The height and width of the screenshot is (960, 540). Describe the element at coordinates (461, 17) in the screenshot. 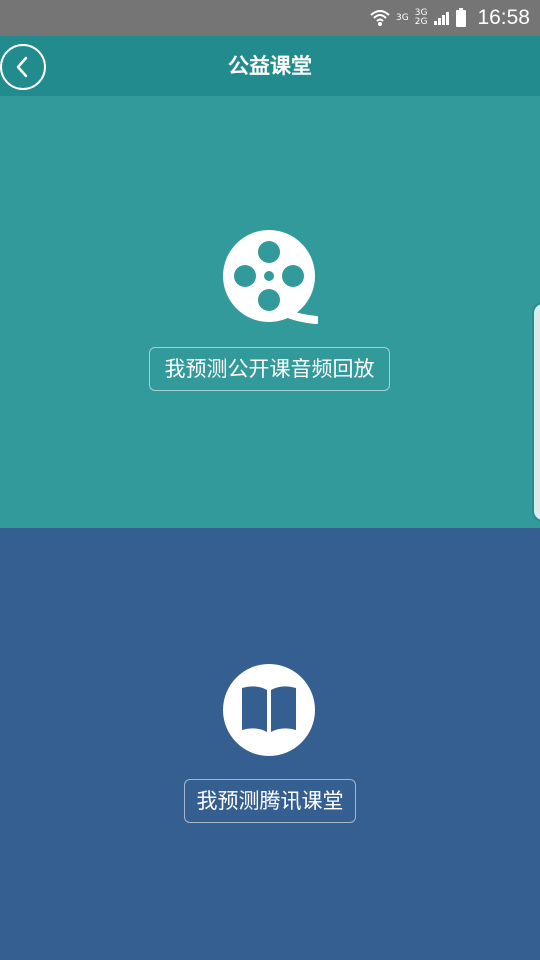

I see `battery-icon` at that location.